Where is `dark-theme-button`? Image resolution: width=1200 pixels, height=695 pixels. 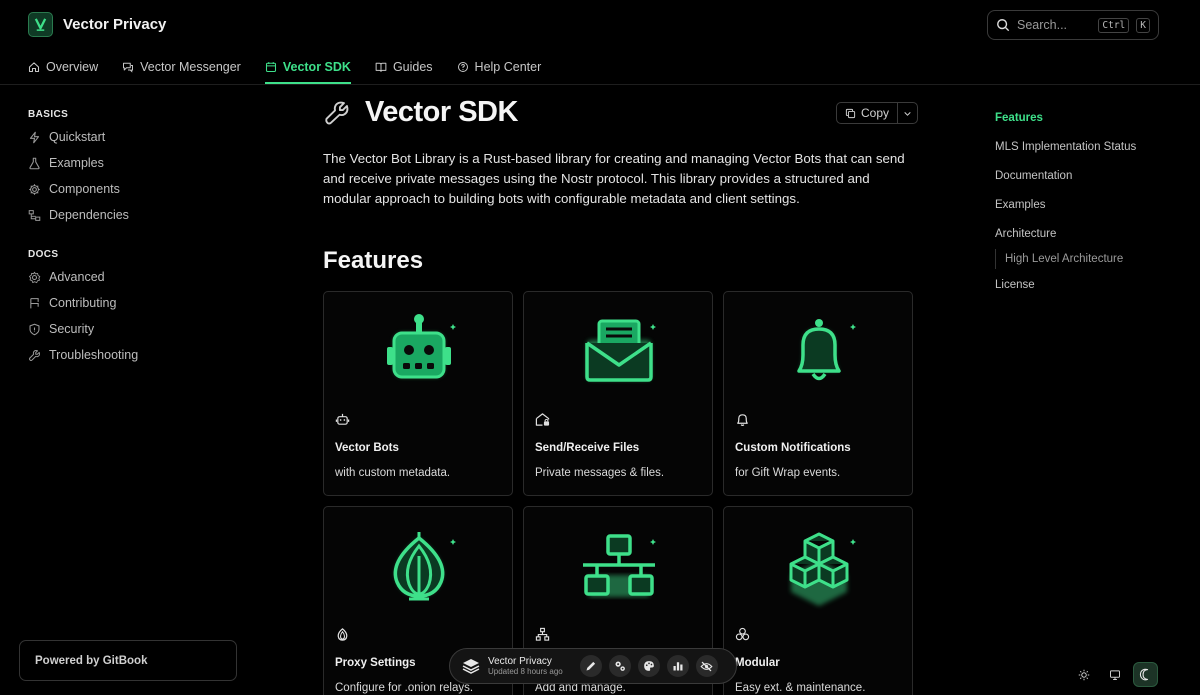 dark-theme-button is located at coordinates (1145, 674).